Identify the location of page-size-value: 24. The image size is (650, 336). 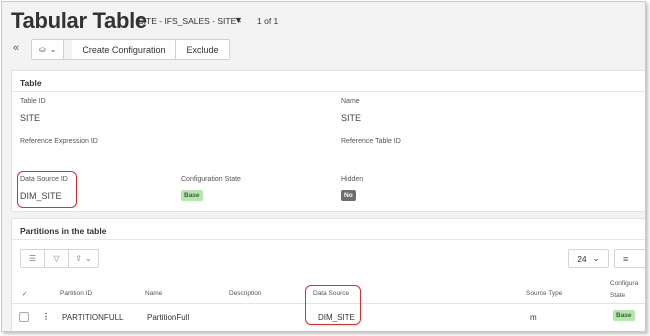
(582, 258).